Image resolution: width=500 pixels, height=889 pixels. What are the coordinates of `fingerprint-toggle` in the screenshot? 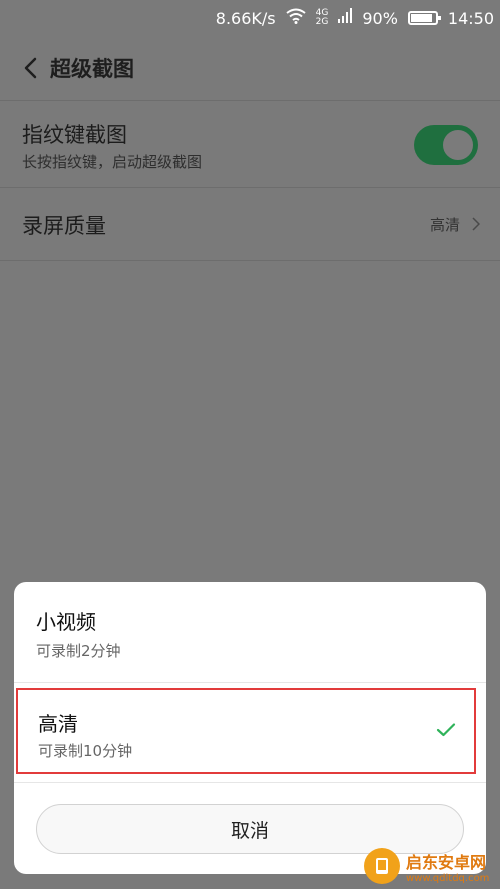 It's located at (446, 145).